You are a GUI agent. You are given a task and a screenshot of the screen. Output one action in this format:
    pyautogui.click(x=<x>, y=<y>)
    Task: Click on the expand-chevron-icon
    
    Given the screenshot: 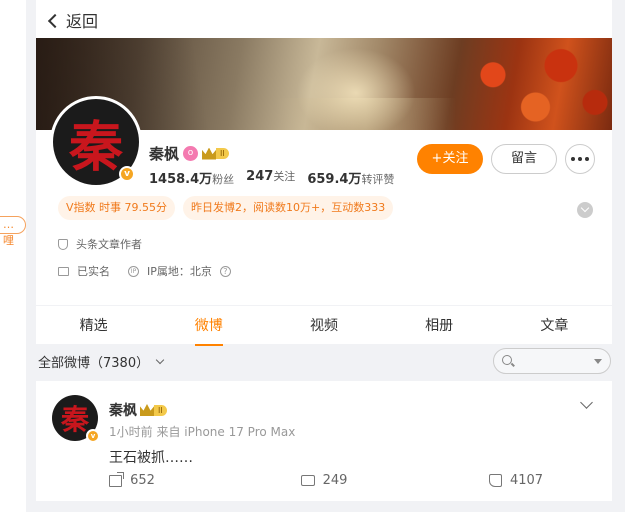 What is the action you would take?
    pyautogui.click(x=585, y=210)
    